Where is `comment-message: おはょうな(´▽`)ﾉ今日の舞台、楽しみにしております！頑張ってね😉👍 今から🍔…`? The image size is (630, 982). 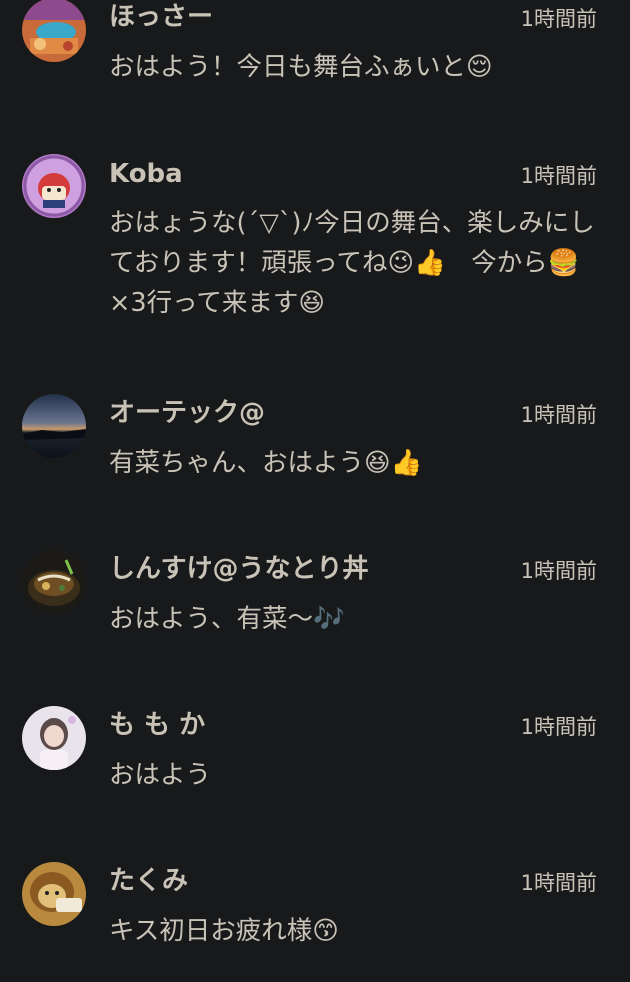
comment-message: おはょうな(´▽`)ﾉ今日の舞台、楽しみにしております！頑張ってね😉👍 今から🍔… is located at coordinates (352, 263).